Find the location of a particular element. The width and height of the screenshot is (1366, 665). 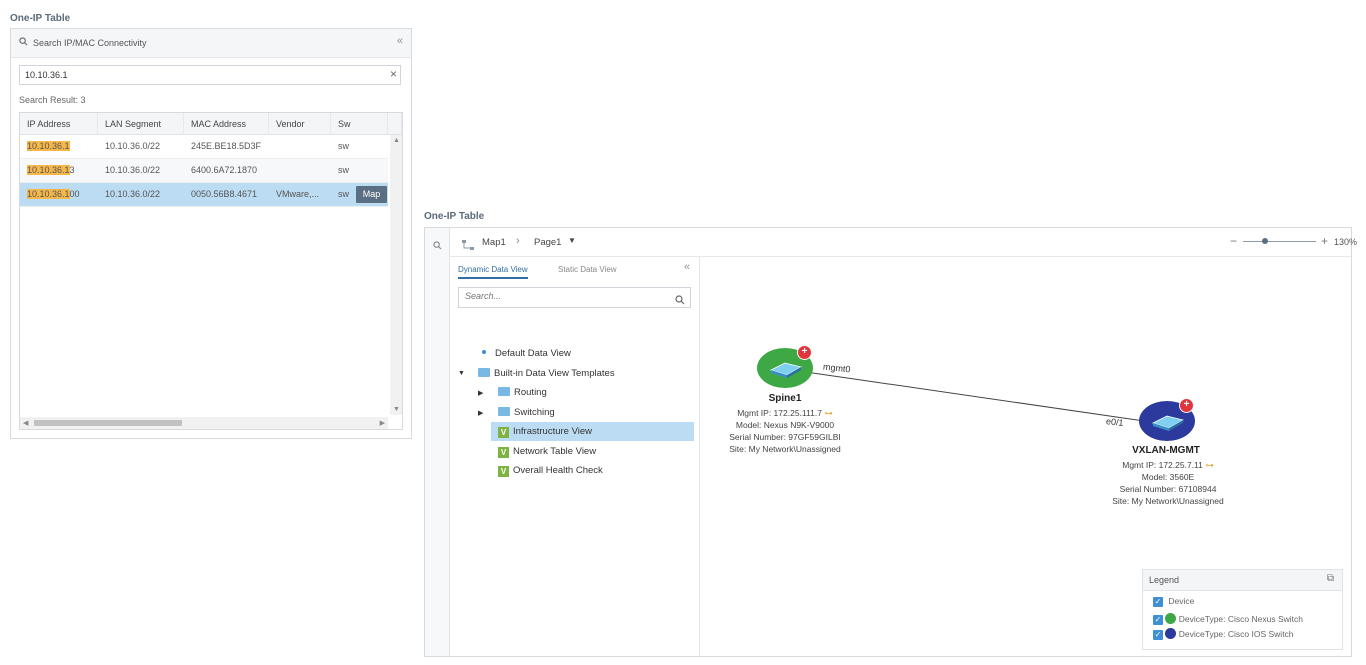

zoom-slider-thumb is located at coordinates (1264, 241).